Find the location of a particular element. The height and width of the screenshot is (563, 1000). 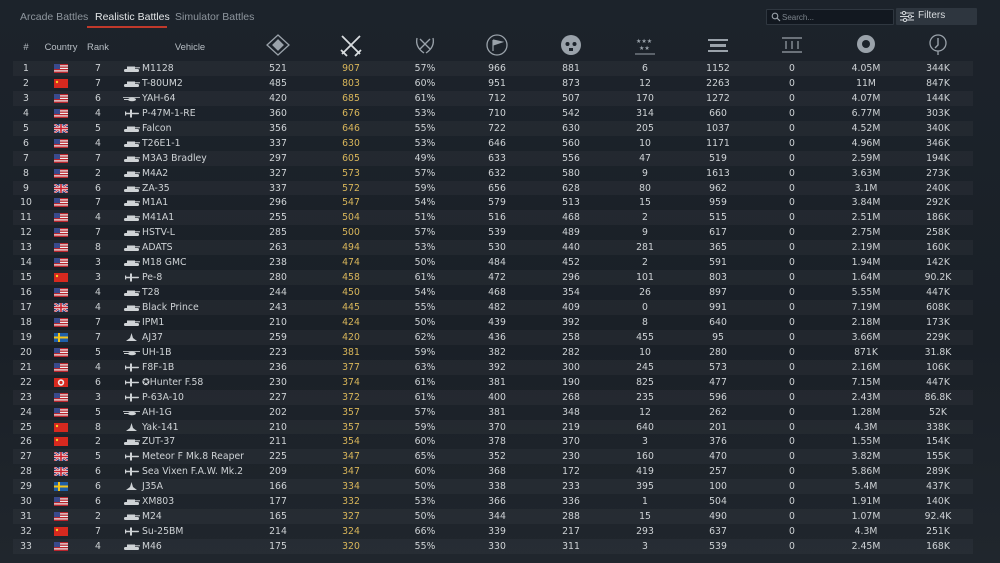

row-vehicle-name: ZA-35 is located at coordinates (156, 188).